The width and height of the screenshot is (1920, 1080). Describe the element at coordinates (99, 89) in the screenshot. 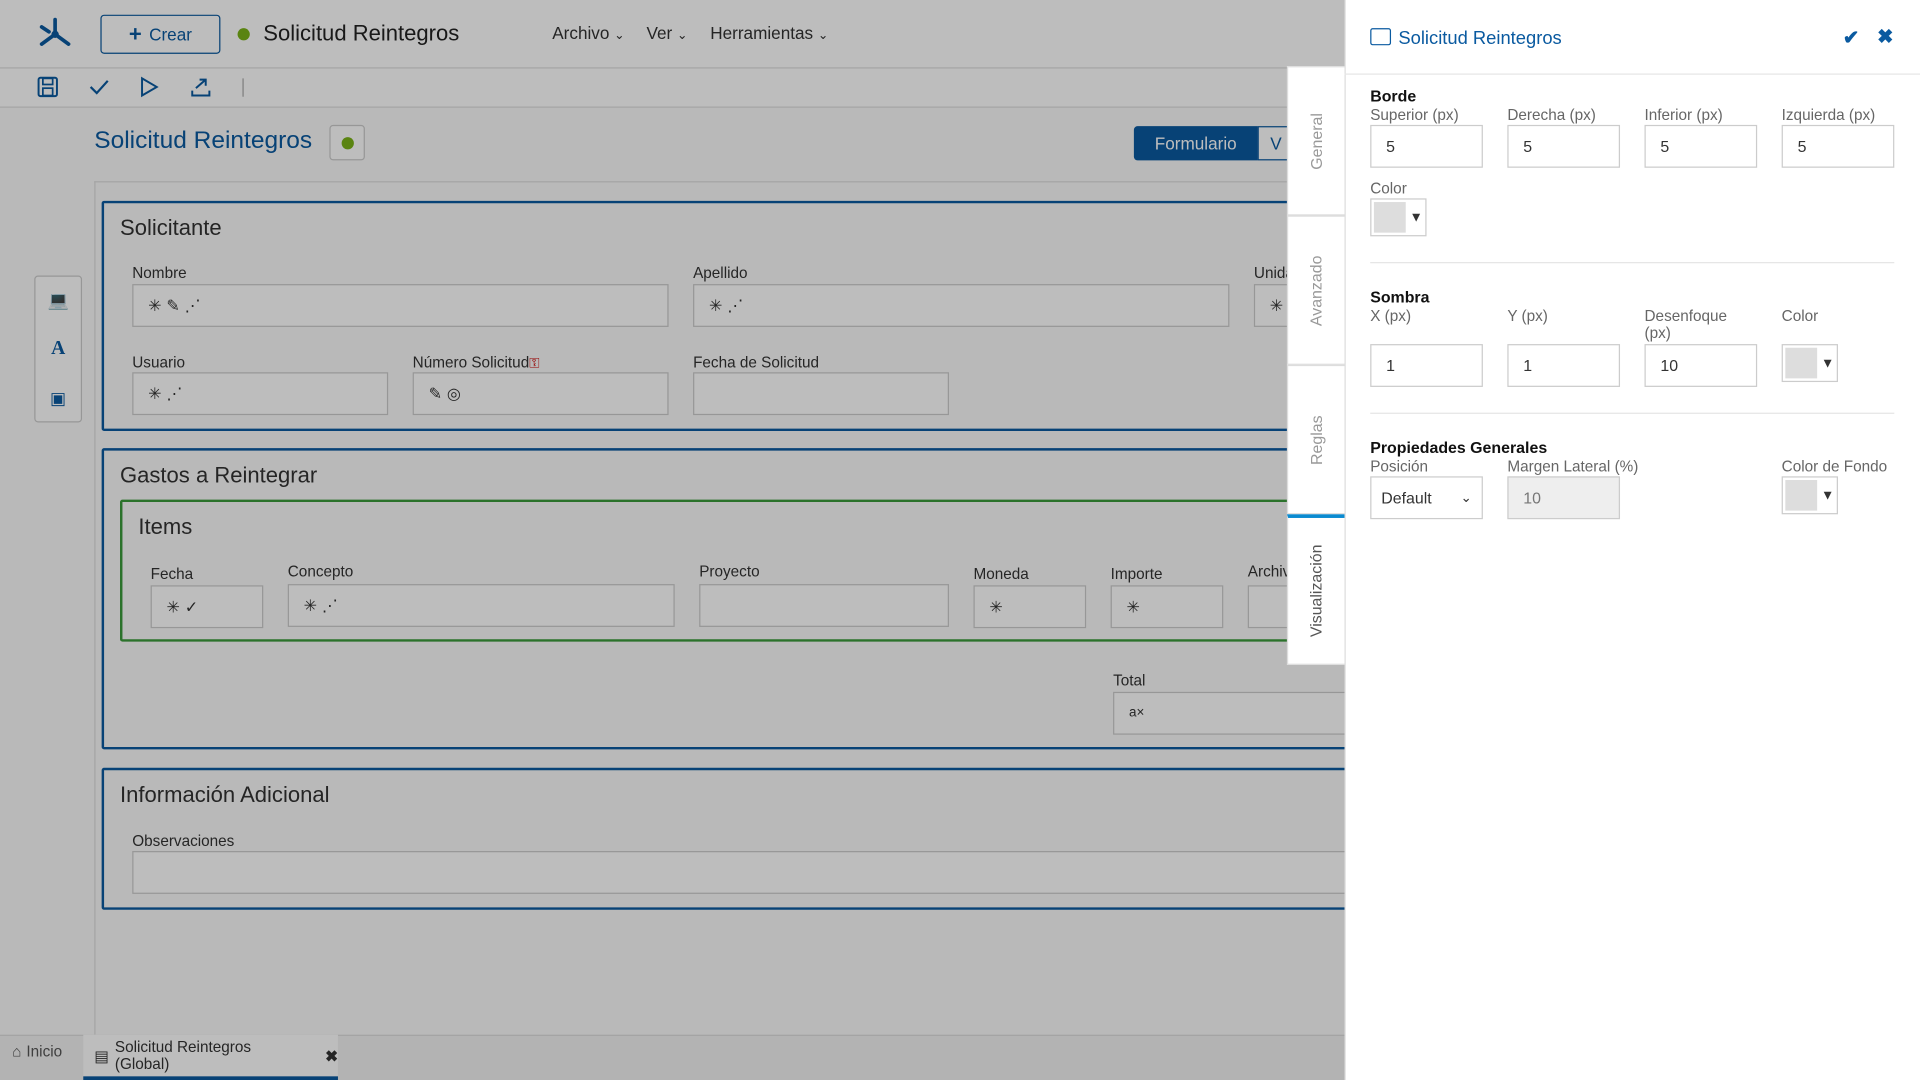

I see `check-icon` at that location.